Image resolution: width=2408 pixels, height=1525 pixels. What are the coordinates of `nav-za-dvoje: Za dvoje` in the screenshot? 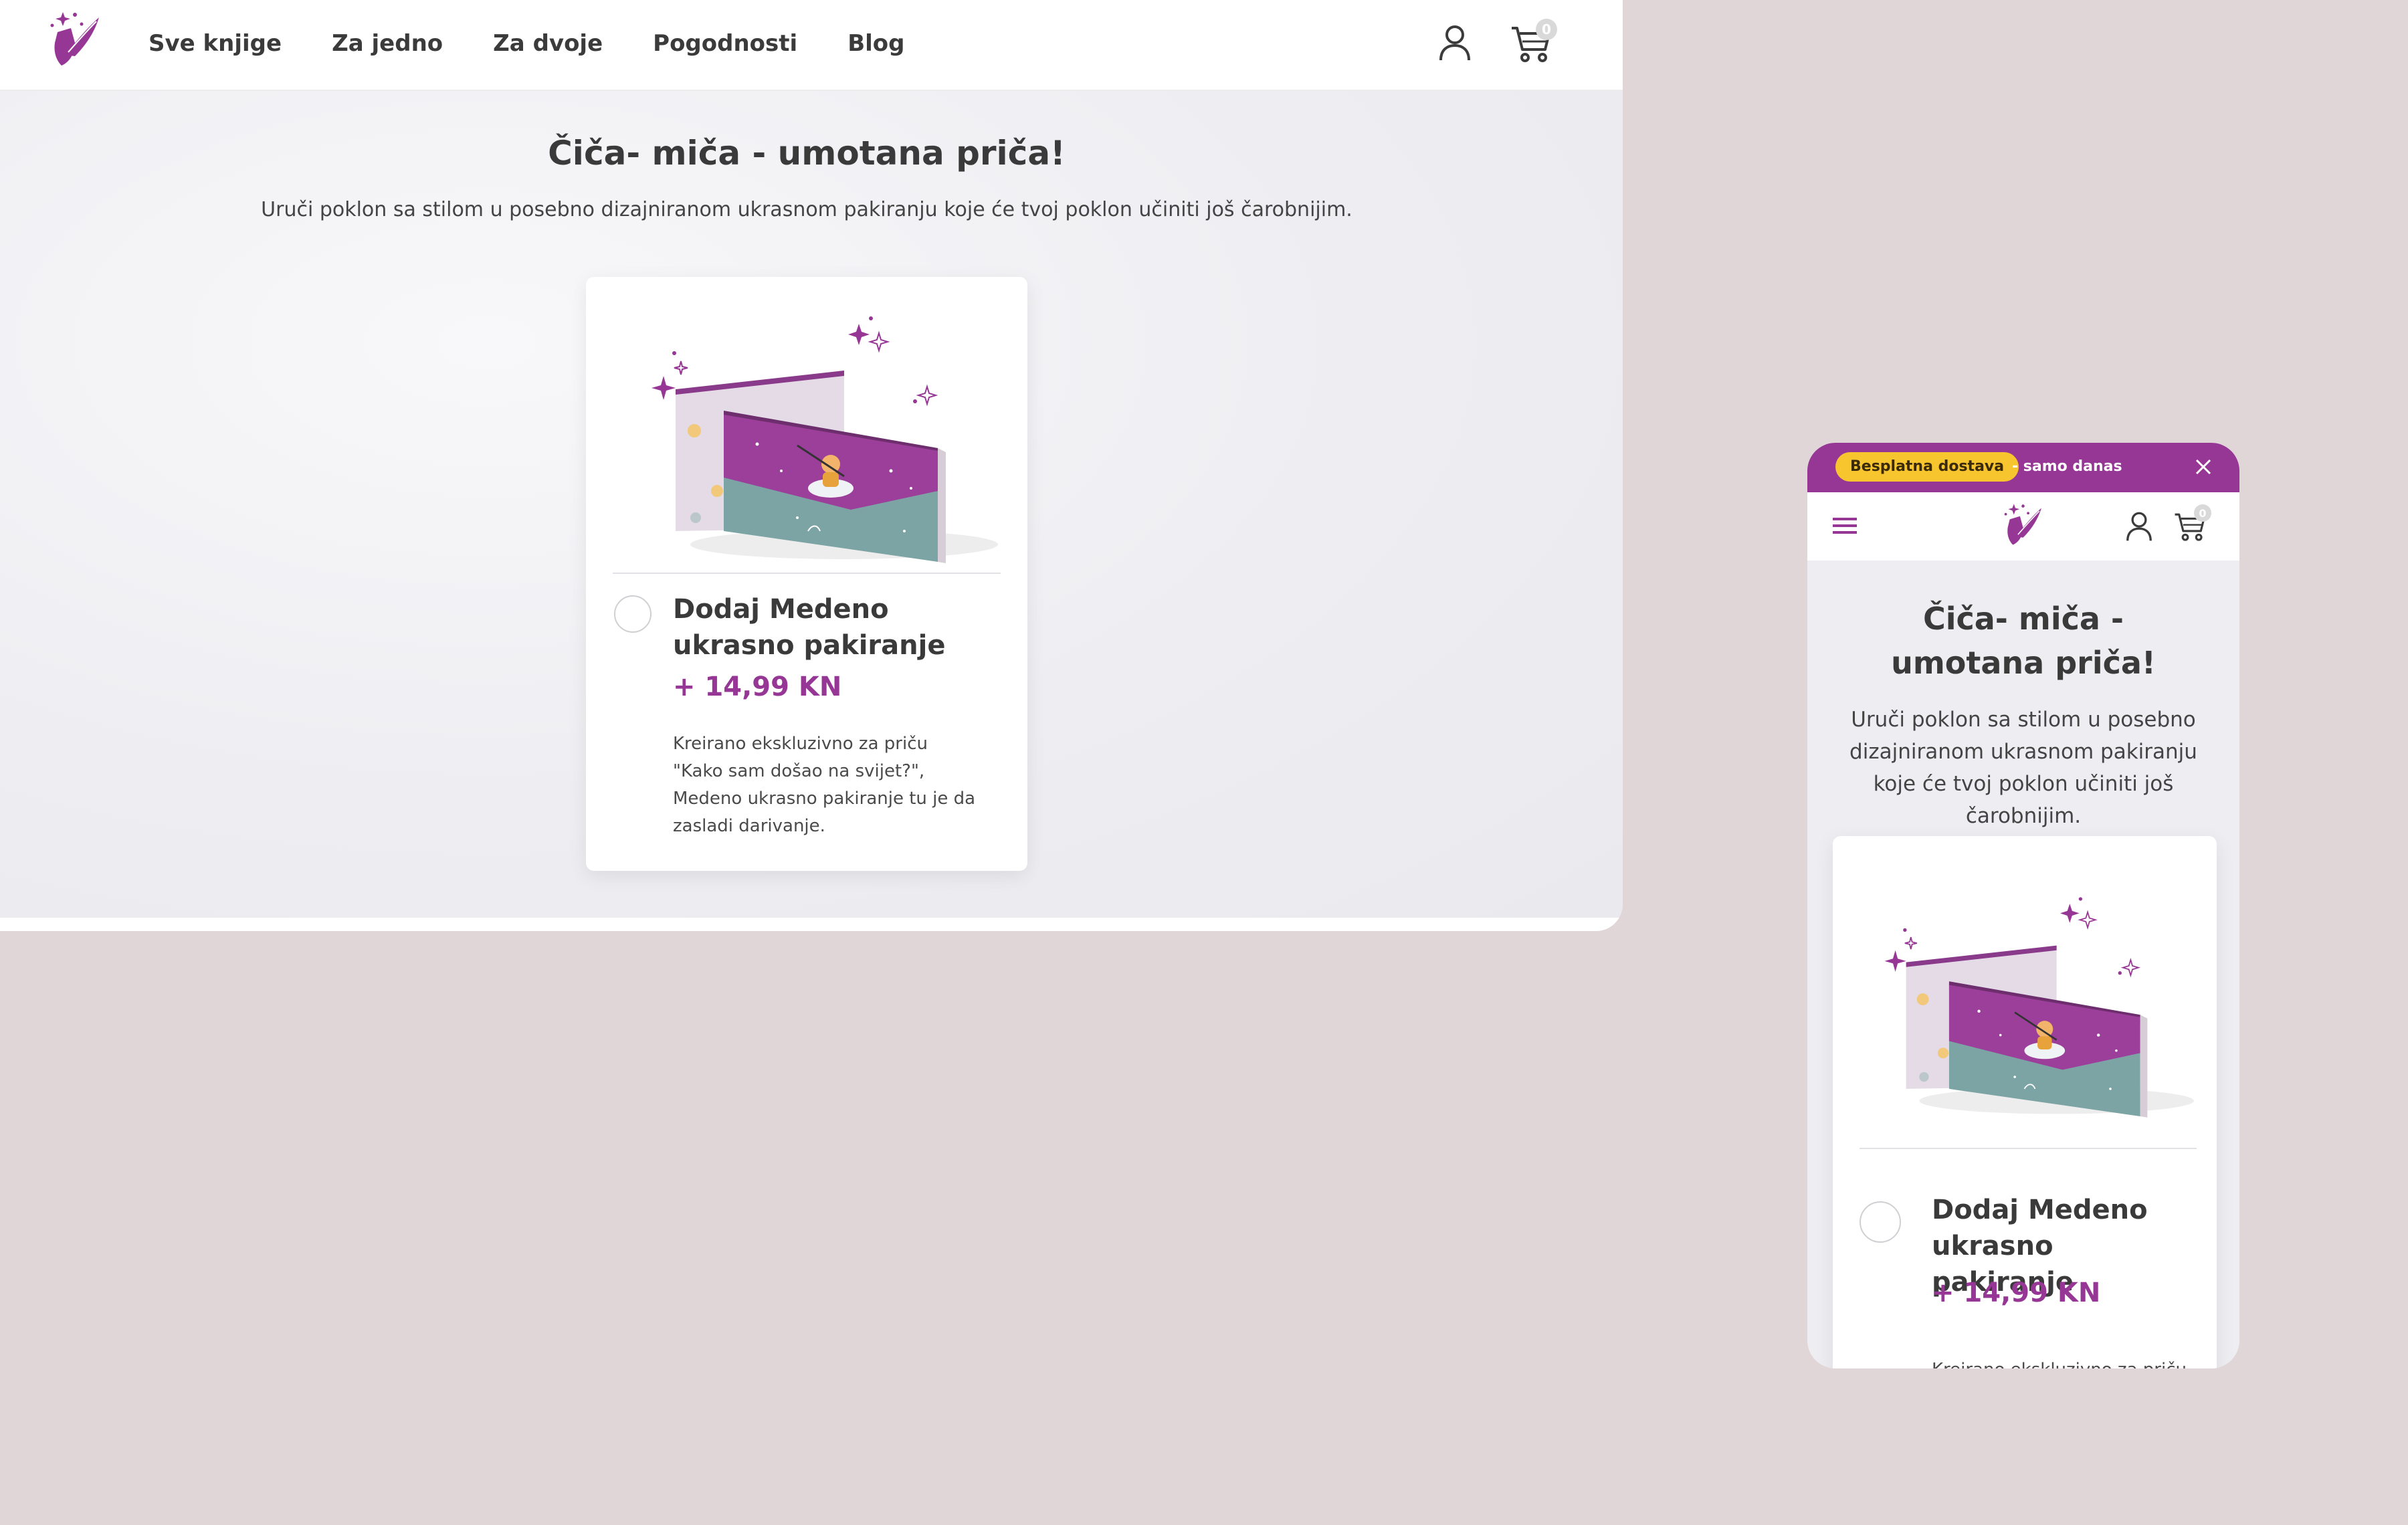 It's located at (548, 44).